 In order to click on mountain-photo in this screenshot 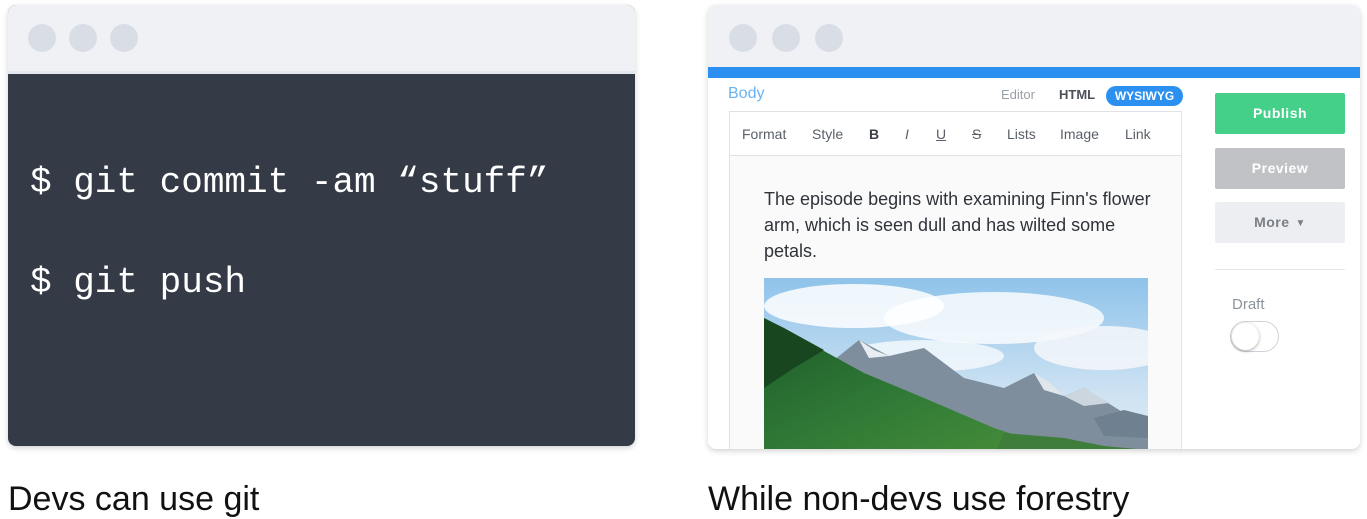, I will do `click(956, 363)`.